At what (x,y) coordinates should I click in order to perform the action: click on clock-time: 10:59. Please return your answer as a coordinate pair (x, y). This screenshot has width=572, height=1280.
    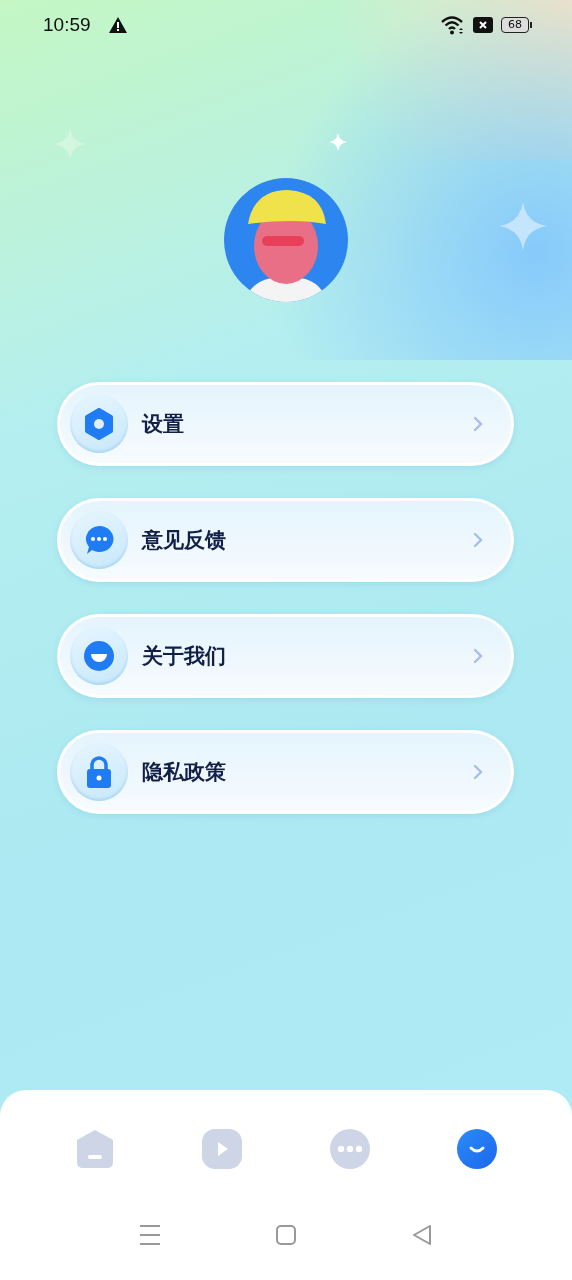
    Looking at the image, I should click on (67, 25).